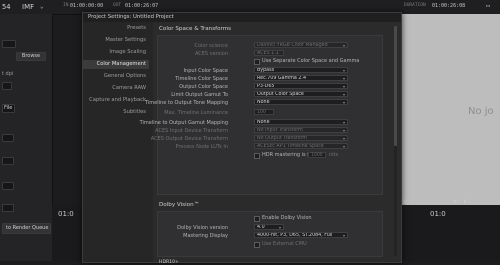  Describe the element at coordinates (257, 62) in the screenshot. I see `separate-color-space-checkbox` at that location.